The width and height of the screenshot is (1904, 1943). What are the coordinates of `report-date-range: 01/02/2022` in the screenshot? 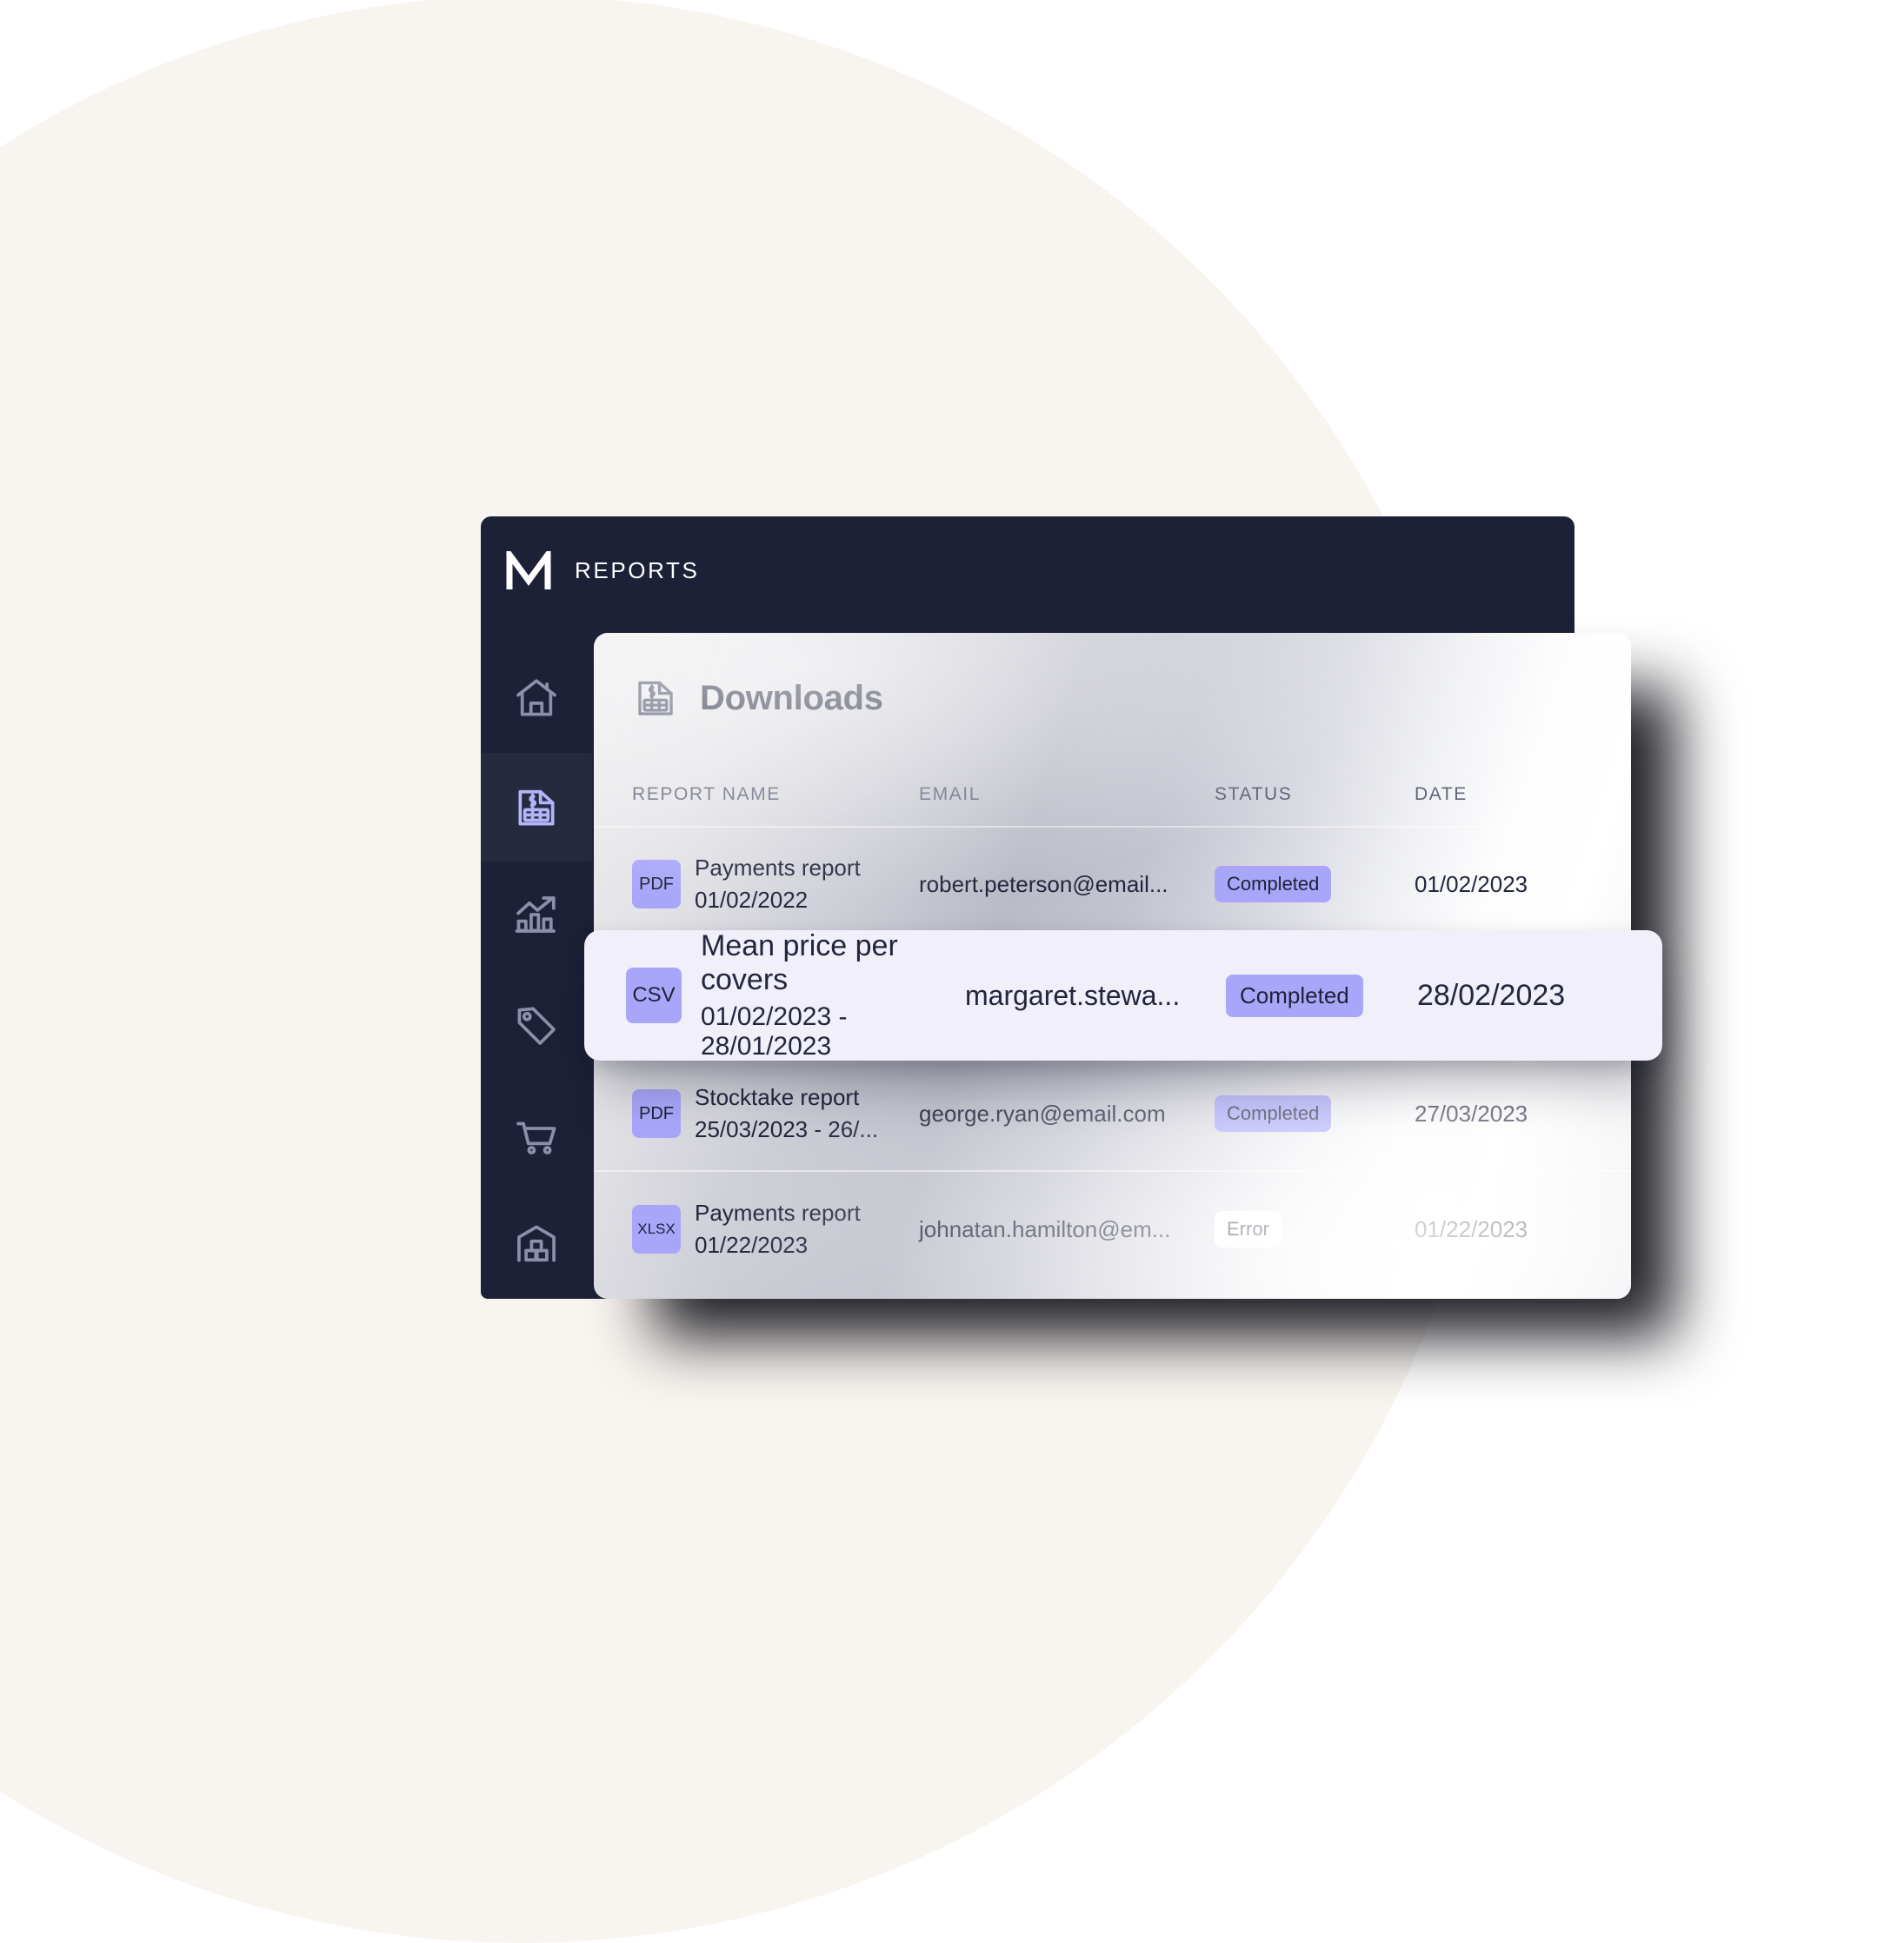 It's located at (752, 900).